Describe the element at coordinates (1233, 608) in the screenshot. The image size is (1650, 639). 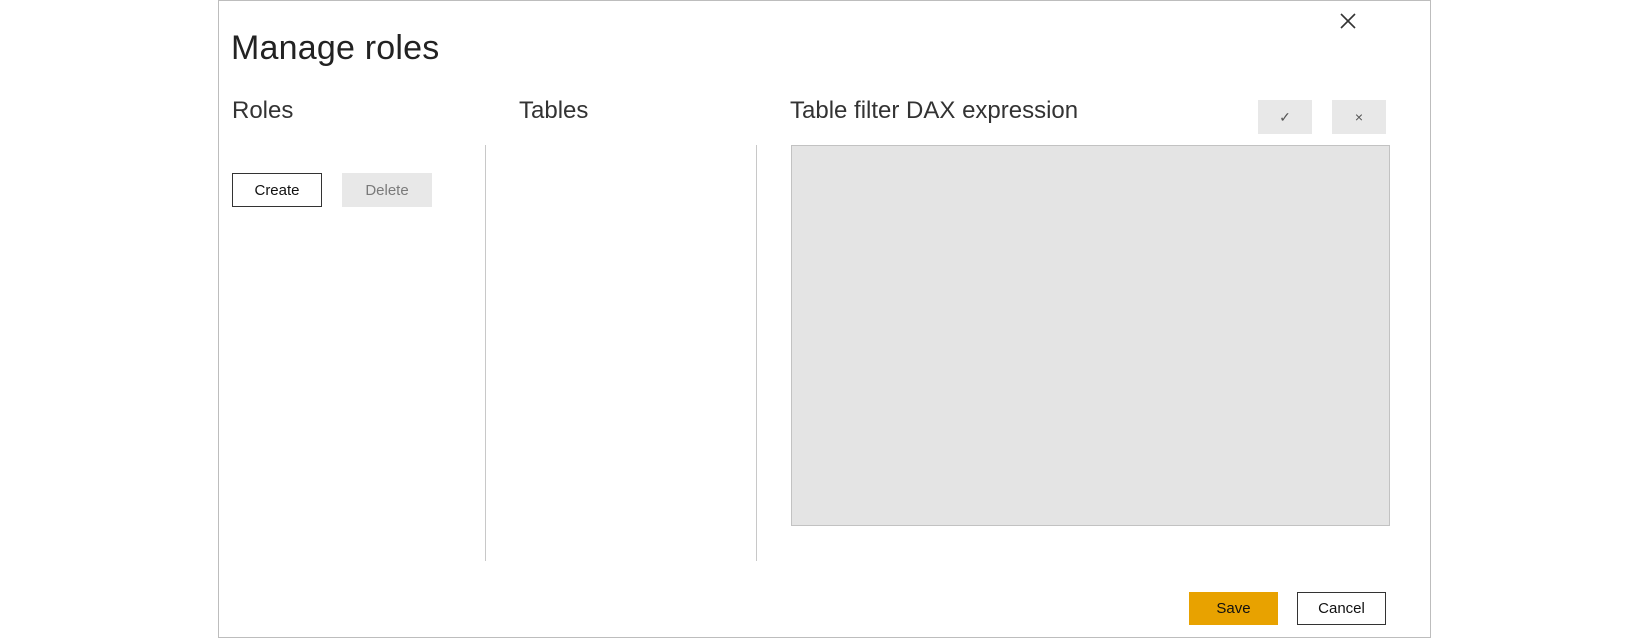
I see `save-button: Save` at that location.